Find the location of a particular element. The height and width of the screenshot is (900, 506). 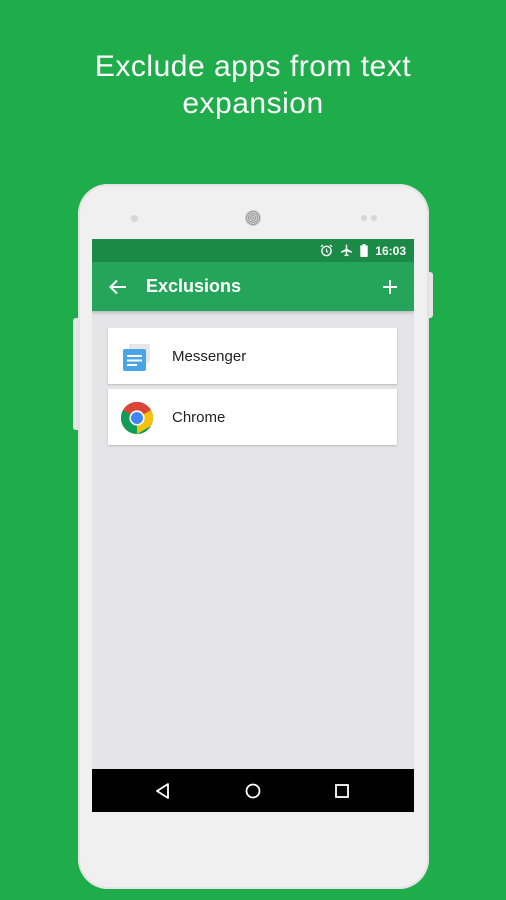

battery-icon is located at coordinates (364, 250).